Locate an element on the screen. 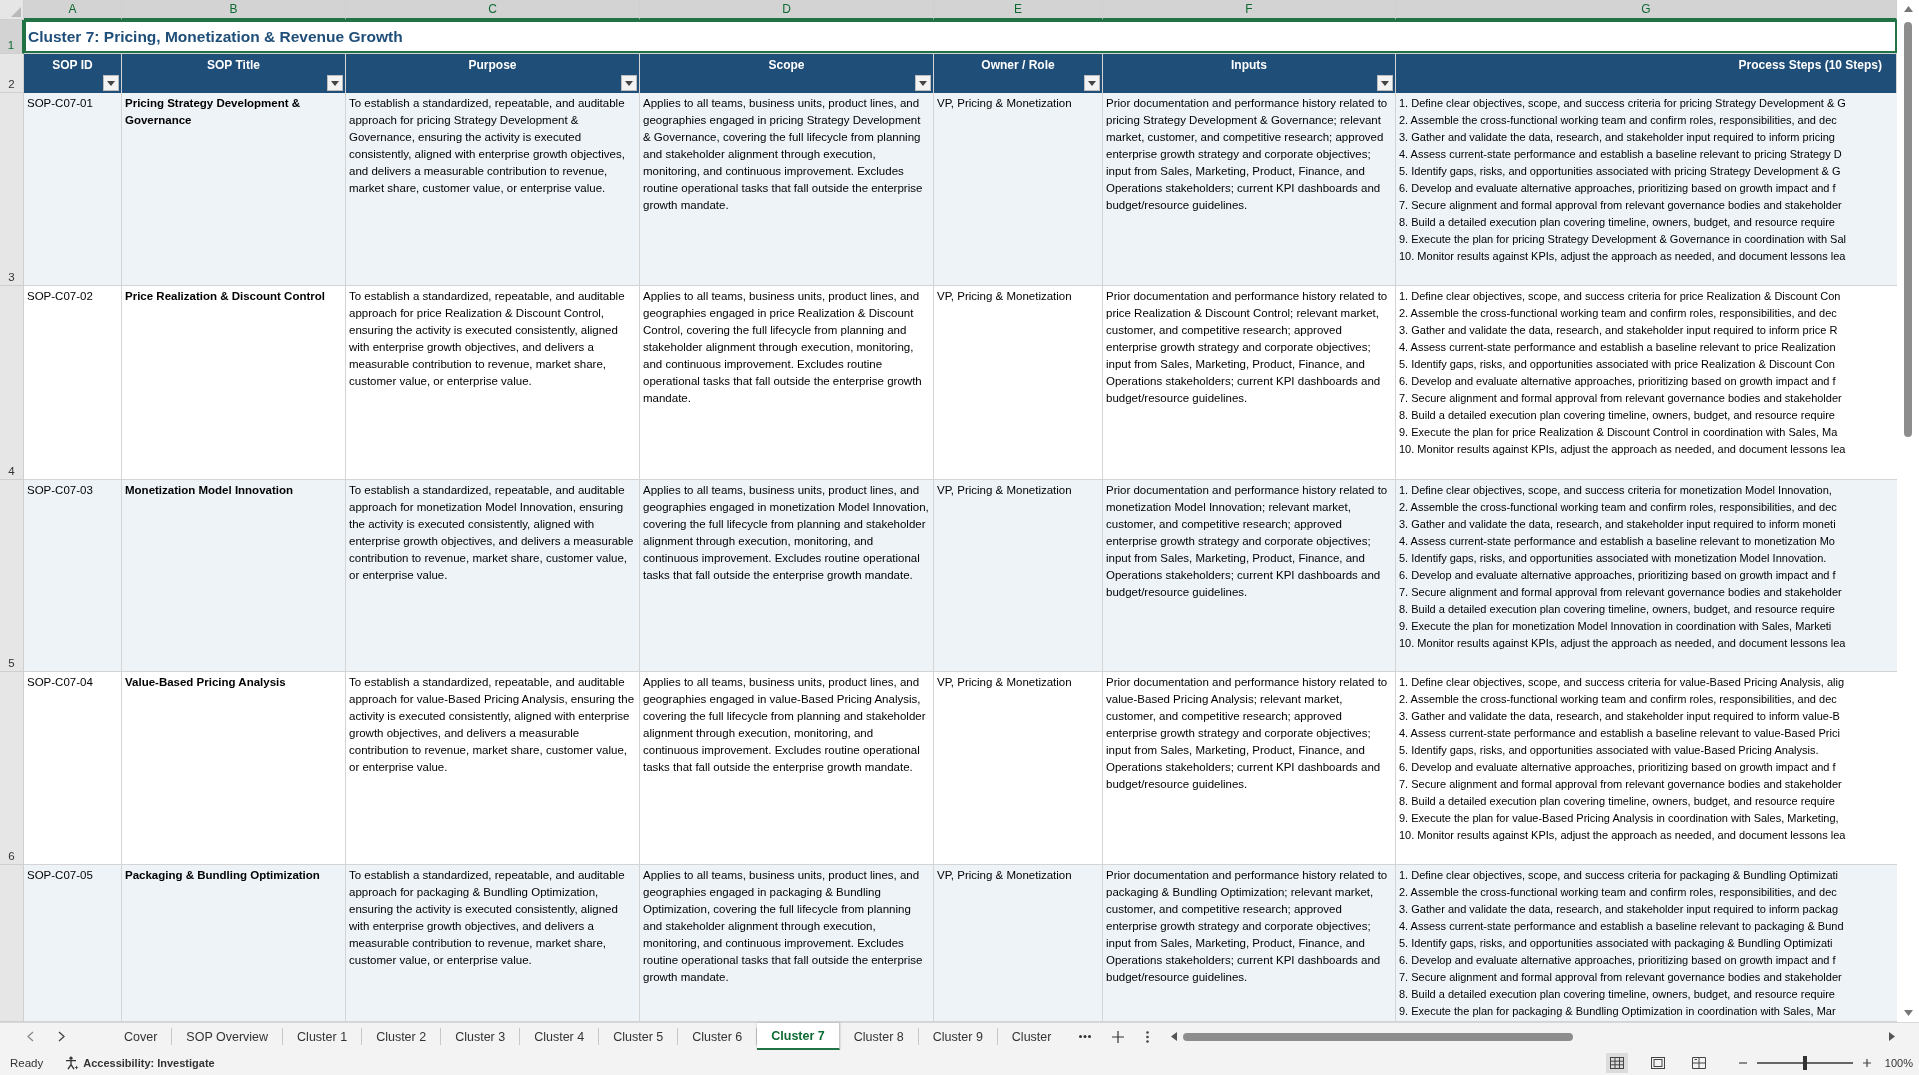  accessibility-status: Accessibility: Investigate is located at coordinates (149, 1062).